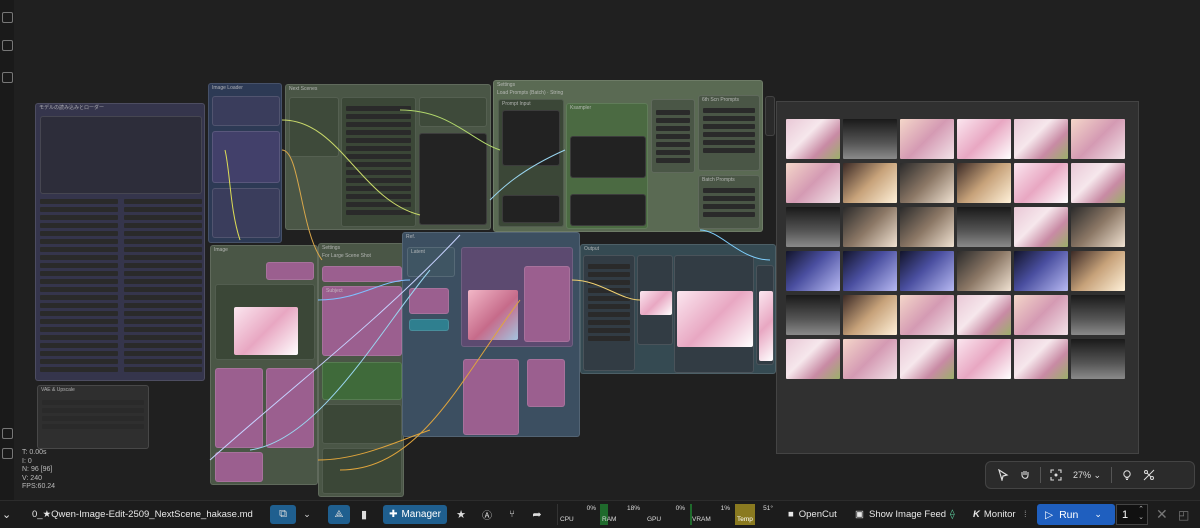 The height and width of the screenshot is (528, 1200). I want to click on zoom-control: 27% ⌄, so click(1087, 475).